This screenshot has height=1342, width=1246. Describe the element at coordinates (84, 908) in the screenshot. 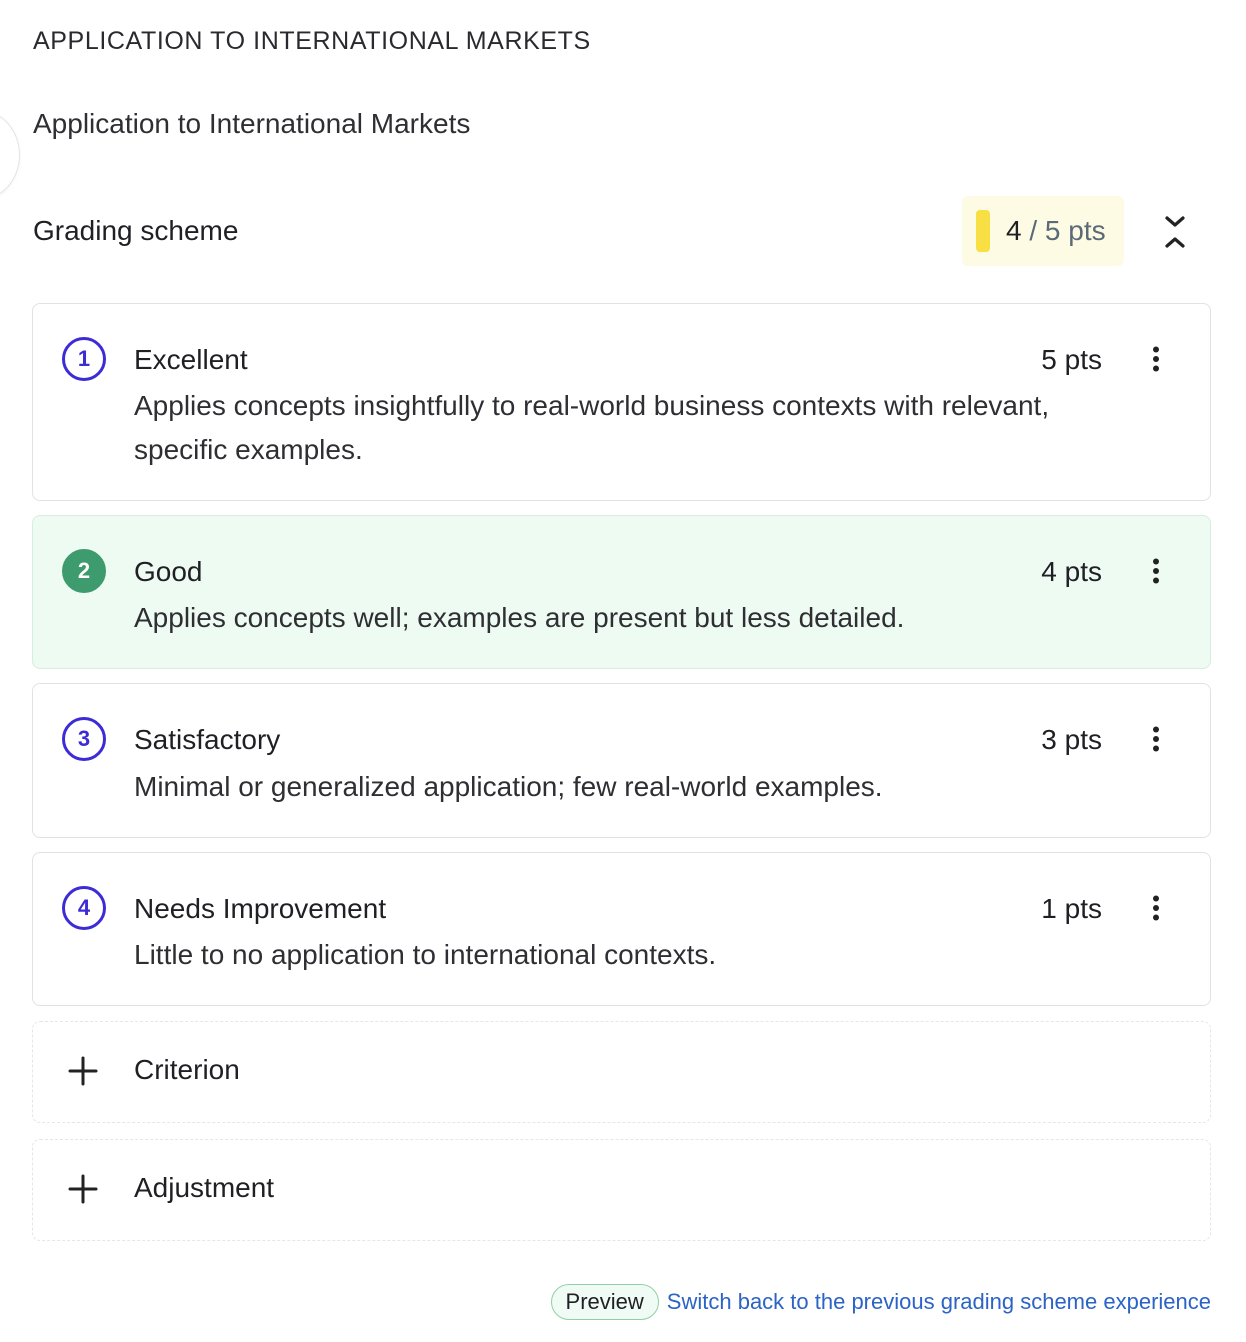

I see `level-number: 4` at that location.